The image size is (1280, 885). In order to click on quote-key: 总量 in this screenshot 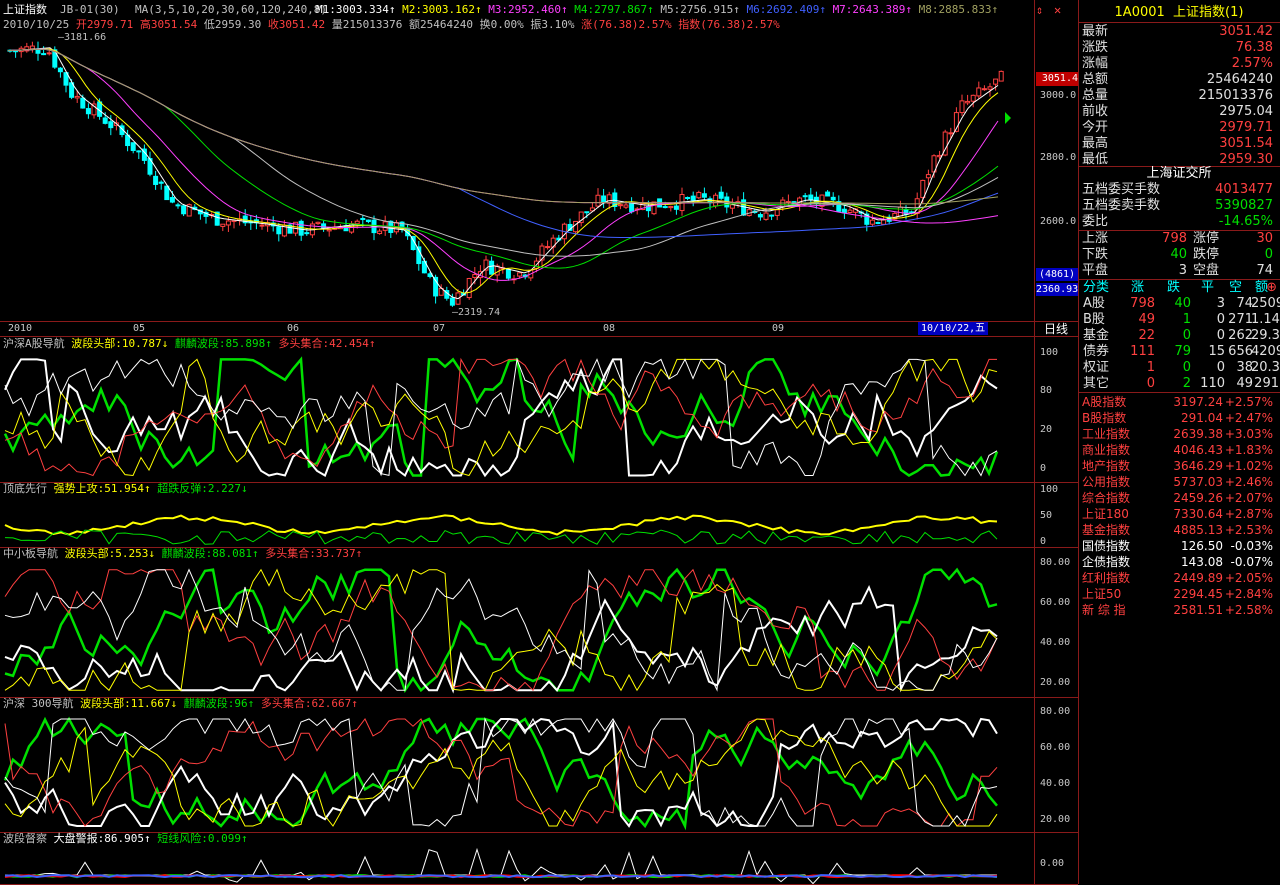, I will do `click(1095, 95)`.